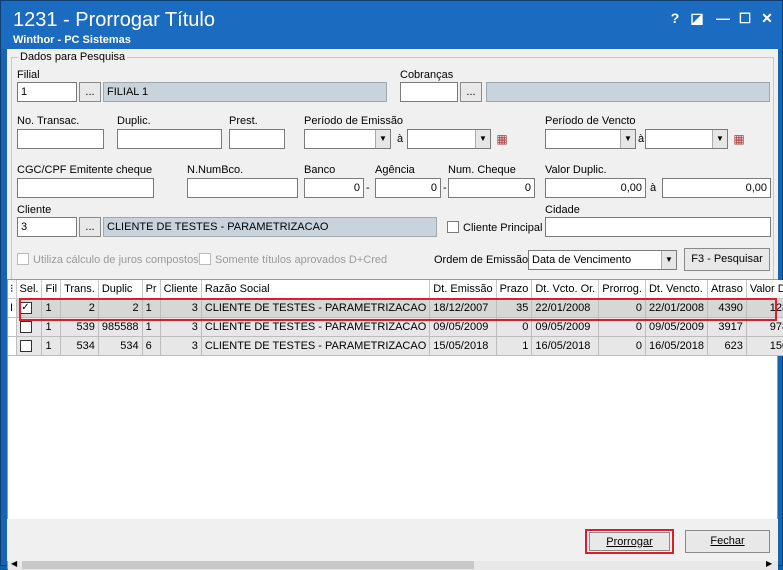  What do you see at coordinates (243, 121) in the screenshot?
I see `prest-label: Prest.` at bounding box center [243, 121].